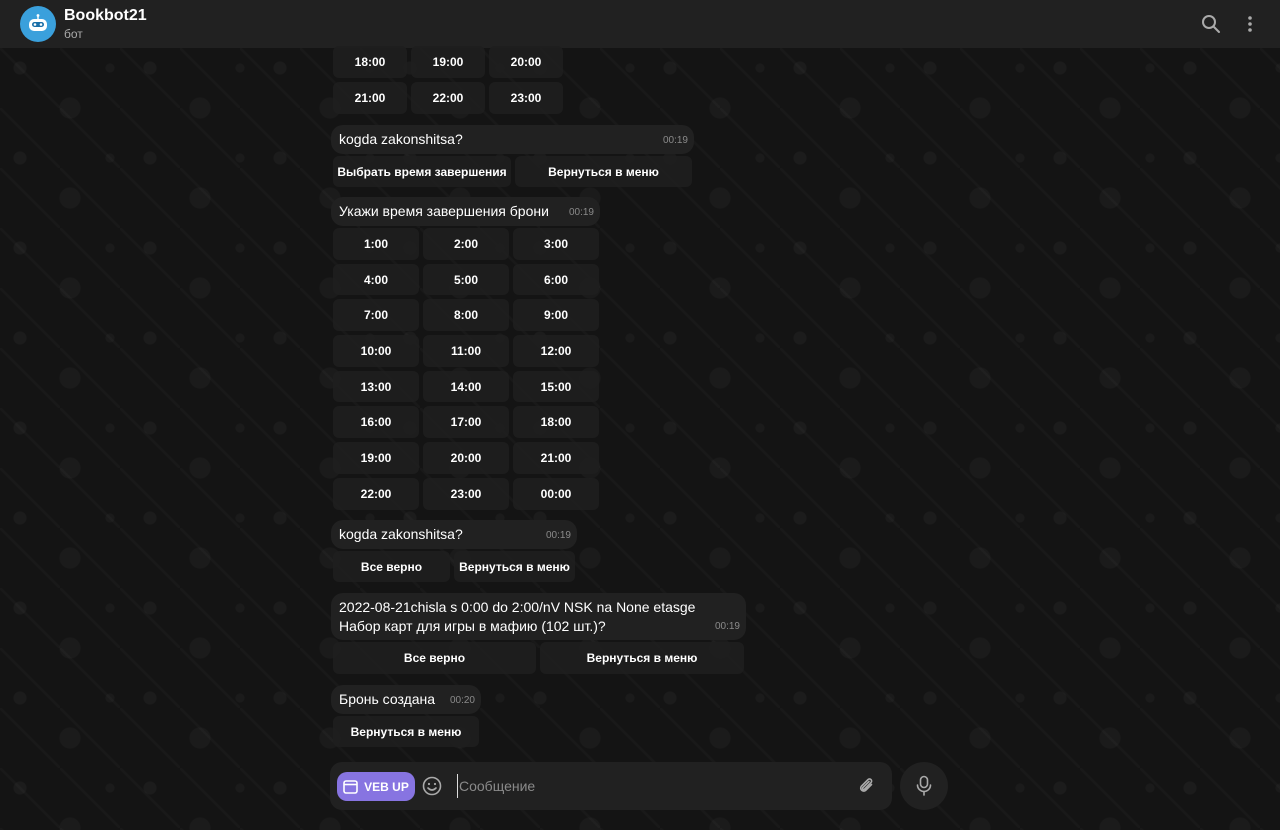  Describe the element at coordinates (1211, 24) in the screenshot. I see `search-icon` at that location.